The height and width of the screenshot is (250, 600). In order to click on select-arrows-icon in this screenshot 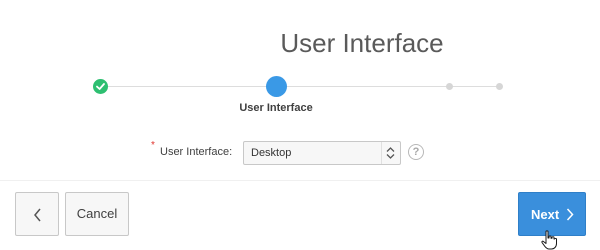, I will do `click(390, 153)`.